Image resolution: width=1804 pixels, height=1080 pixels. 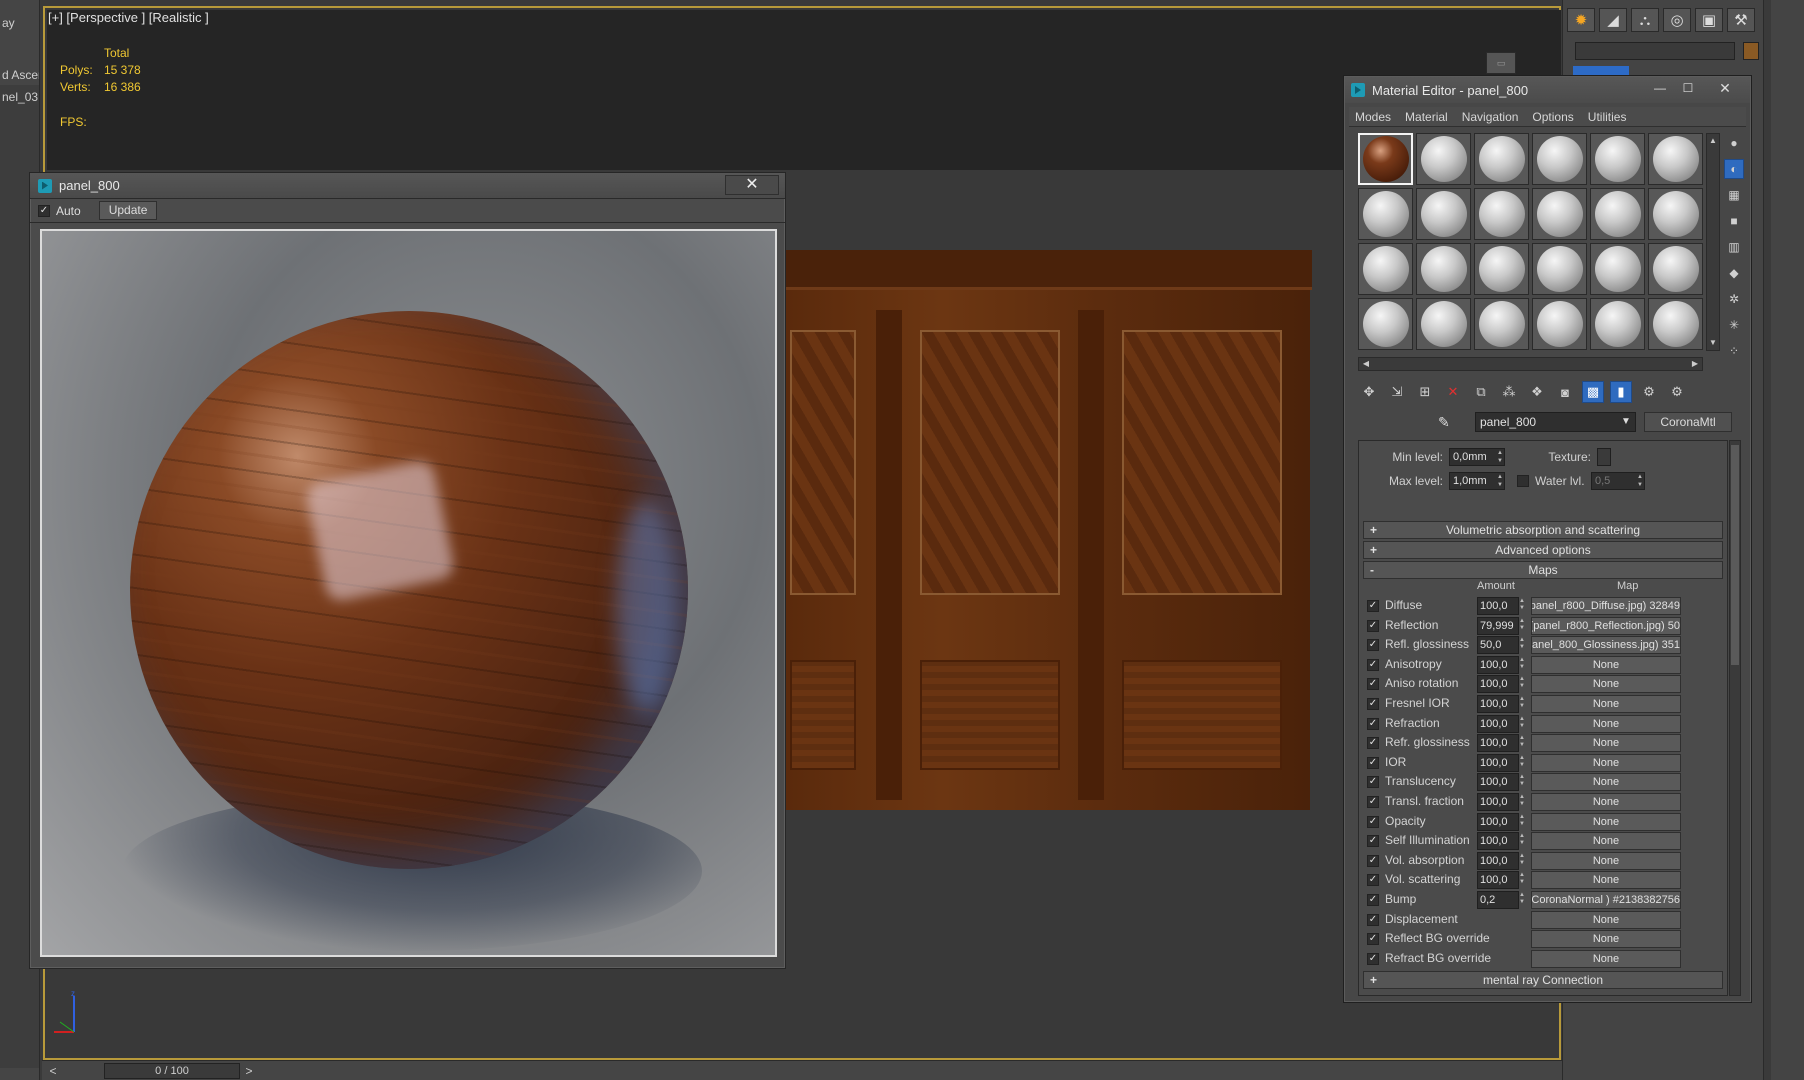 I want to click on object-color-swatch, so click(x=1751, y=51).